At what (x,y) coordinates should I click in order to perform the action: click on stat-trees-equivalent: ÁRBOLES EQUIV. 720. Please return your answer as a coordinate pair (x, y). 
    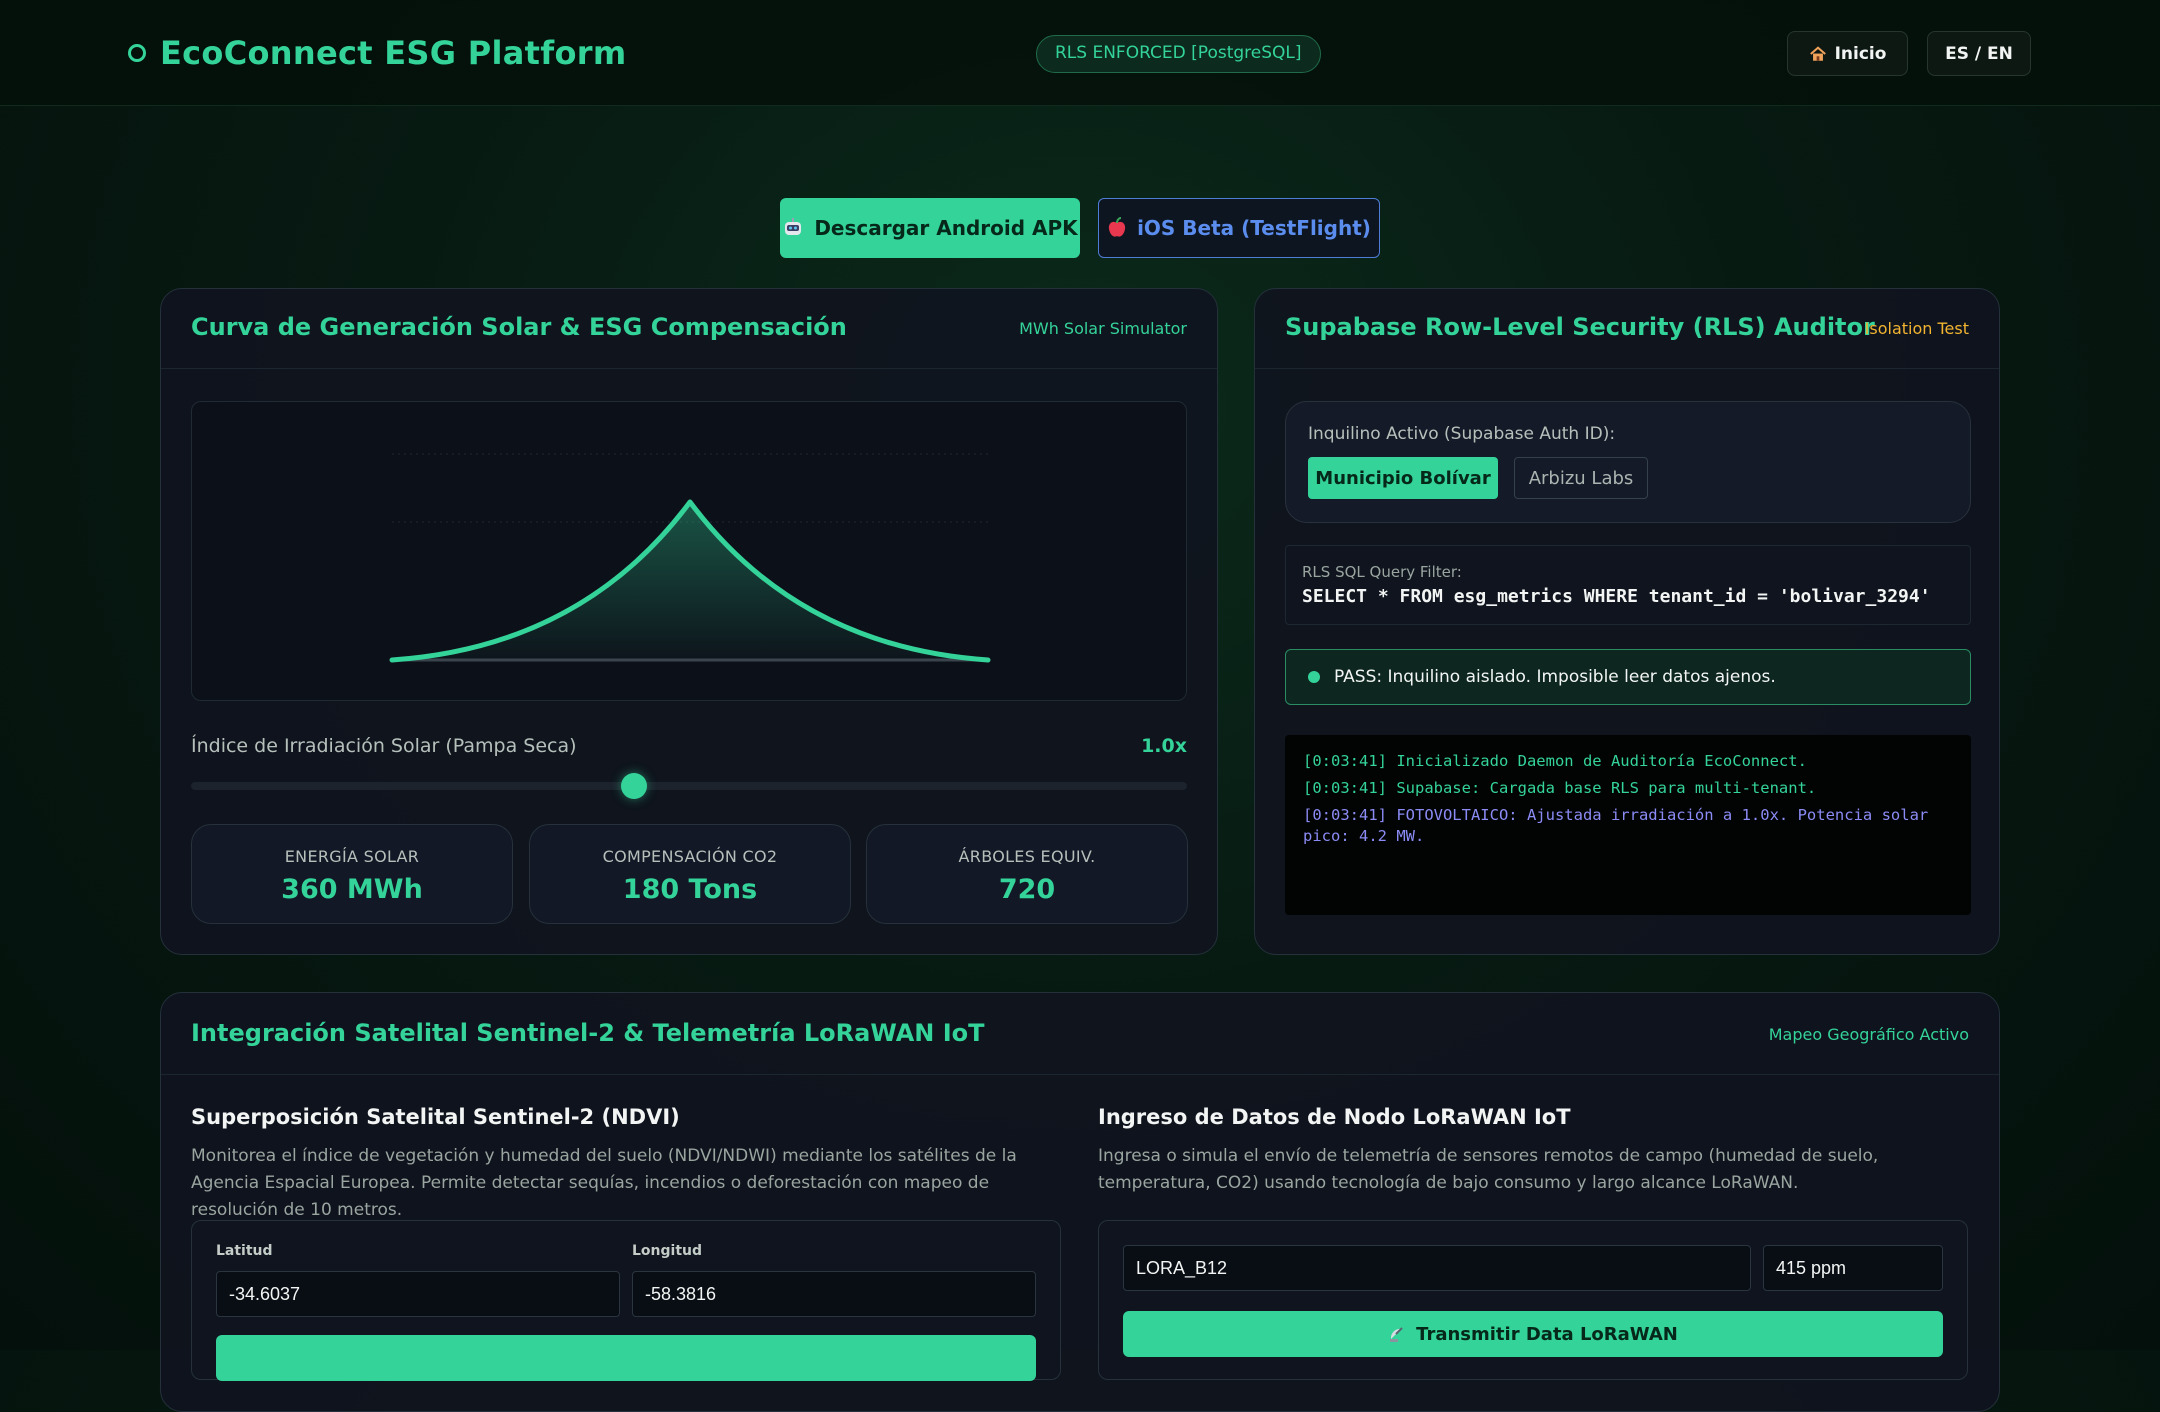
    Looking at the image, I should click on (1027, 874).